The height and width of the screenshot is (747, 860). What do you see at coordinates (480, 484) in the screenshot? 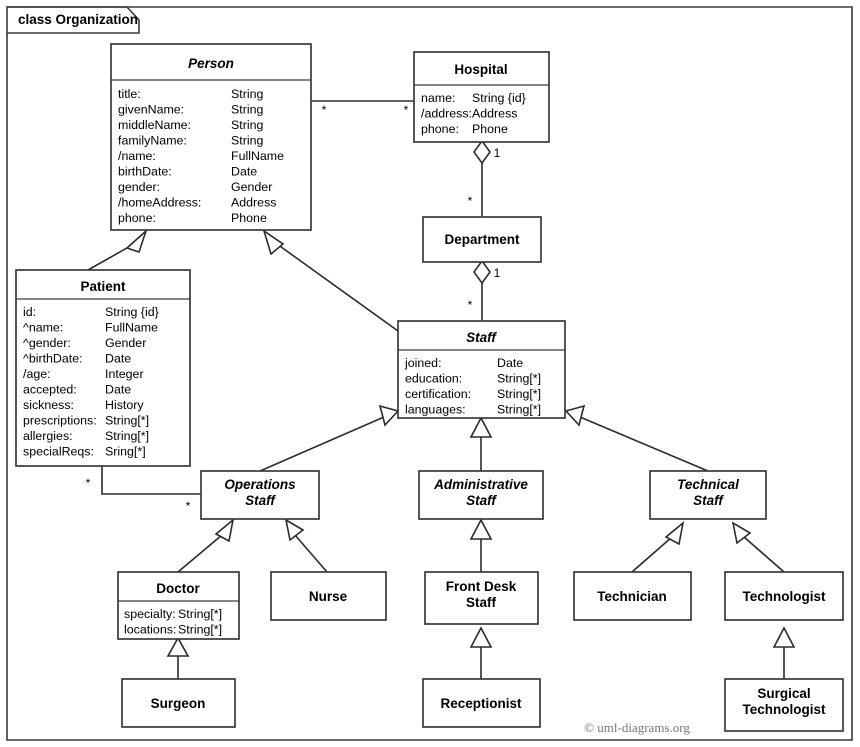
I see `class-name-administrative-staff-line1: Administrative` at bounding box center [480, 484].